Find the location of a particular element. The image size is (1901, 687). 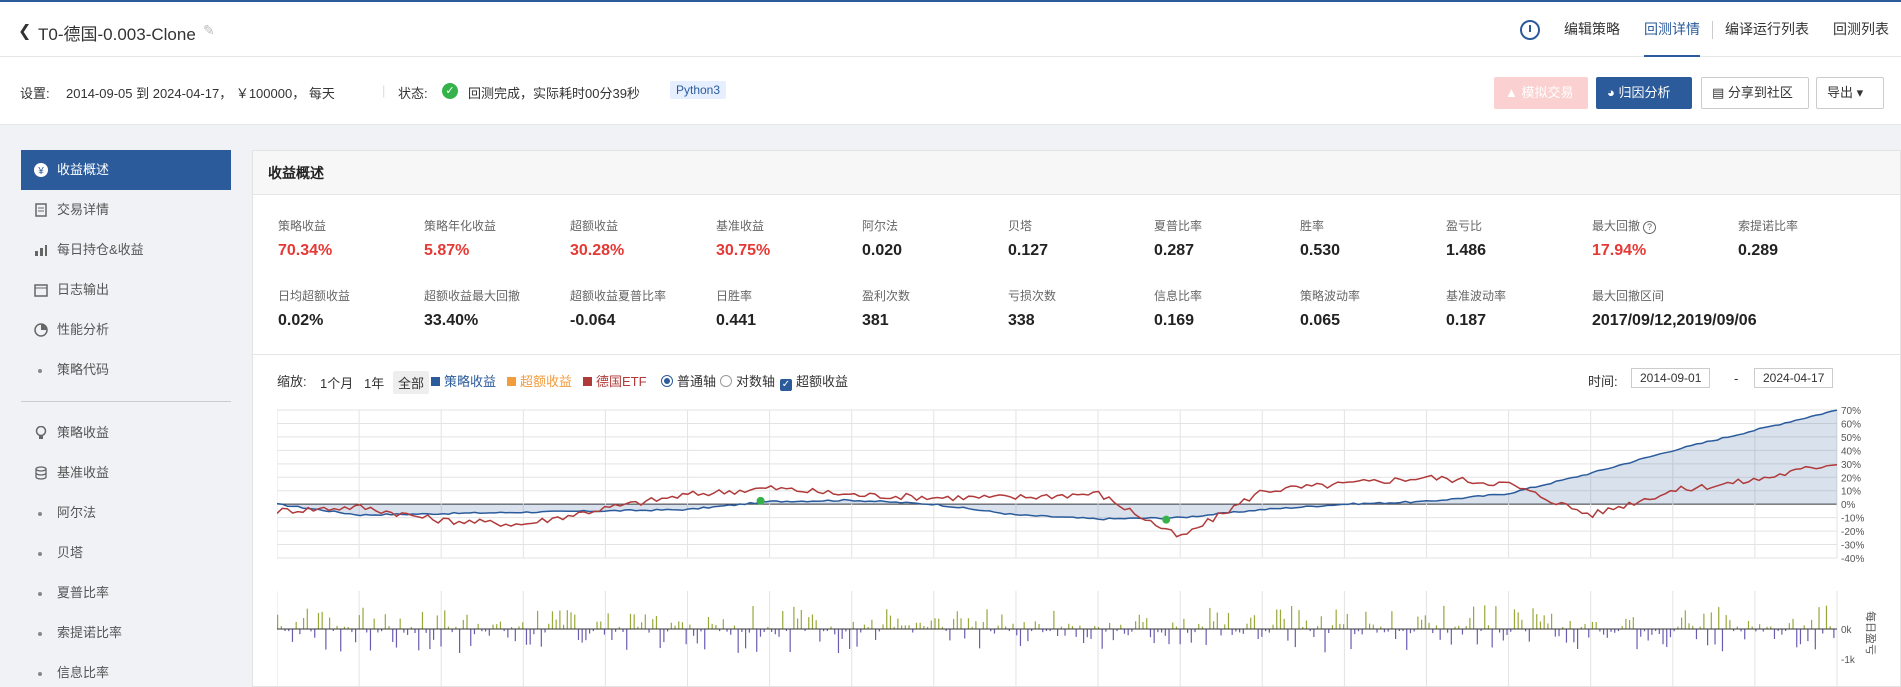

metric-benchmark-volatility: 基准波动率 0.187 is located at coordinates (1519, 308).